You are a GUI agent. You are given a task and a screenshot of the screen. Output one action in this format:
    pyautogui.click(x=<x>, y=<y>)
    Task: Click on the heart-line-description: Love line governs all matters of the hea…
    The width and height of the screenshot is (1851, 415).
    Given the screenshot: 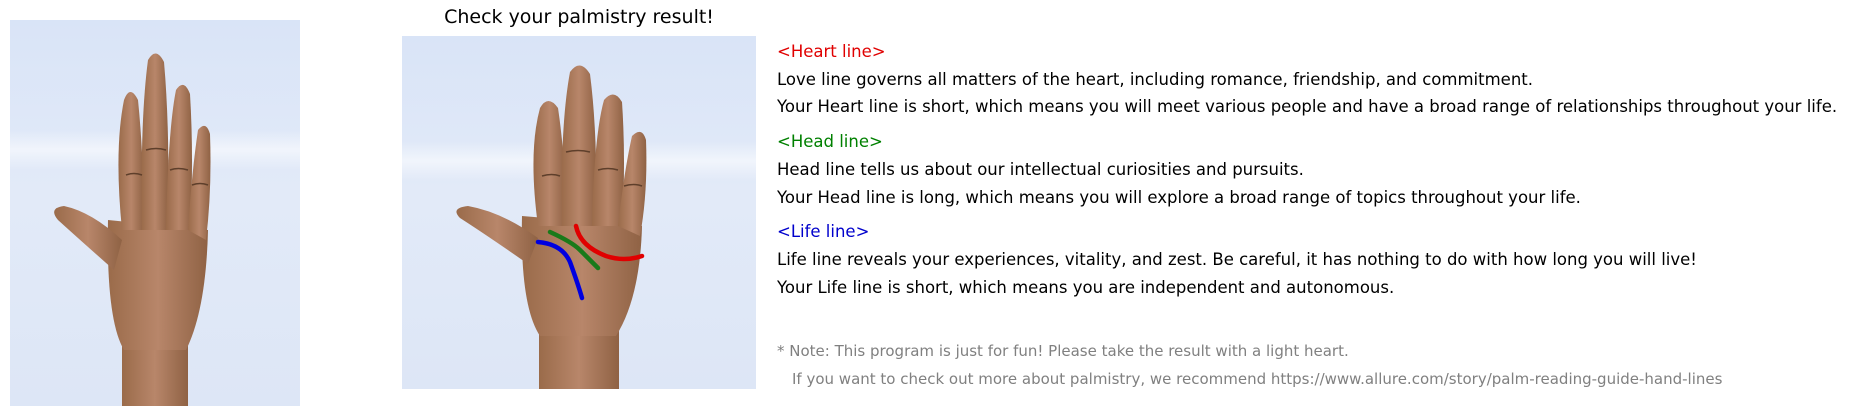 What is the action you would take?
    pyautogui.click(x=1155, y=79)
    